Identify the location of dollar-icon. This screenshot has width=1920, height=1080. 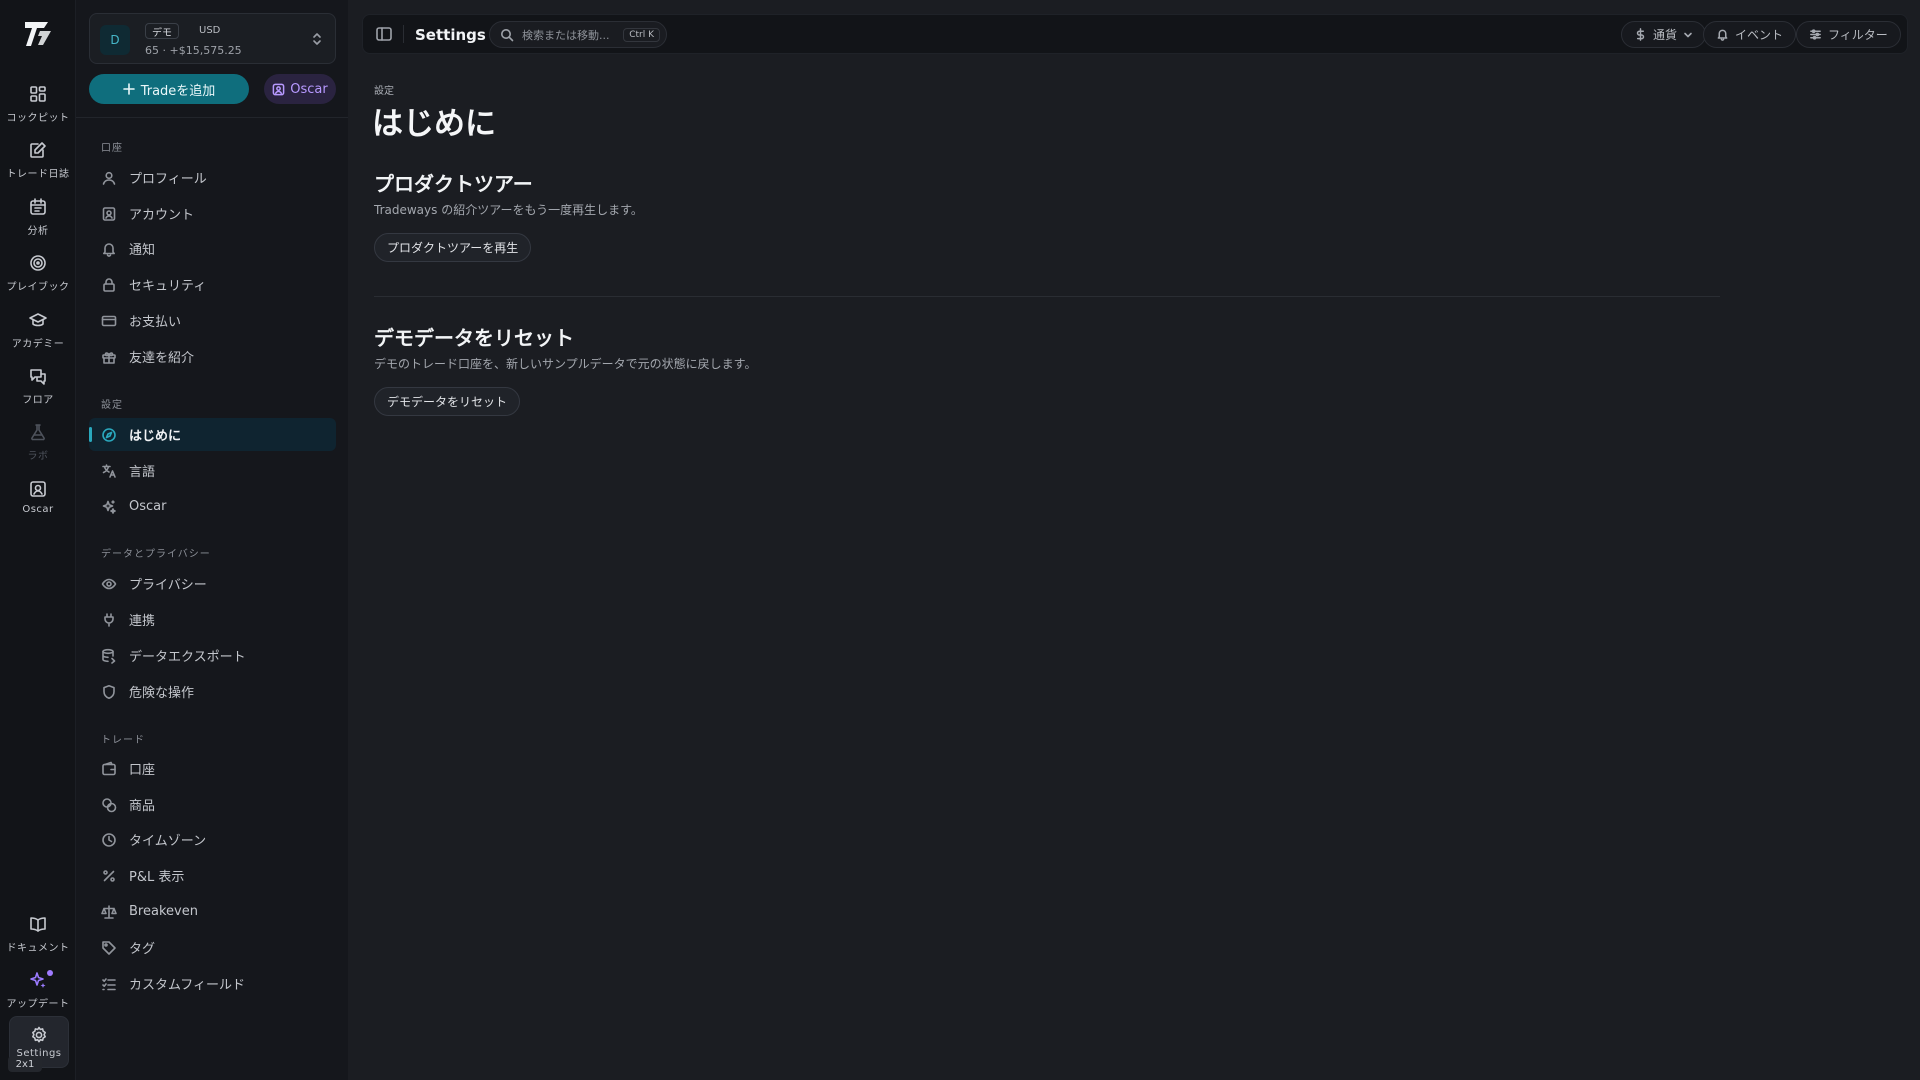
(1640, 34).